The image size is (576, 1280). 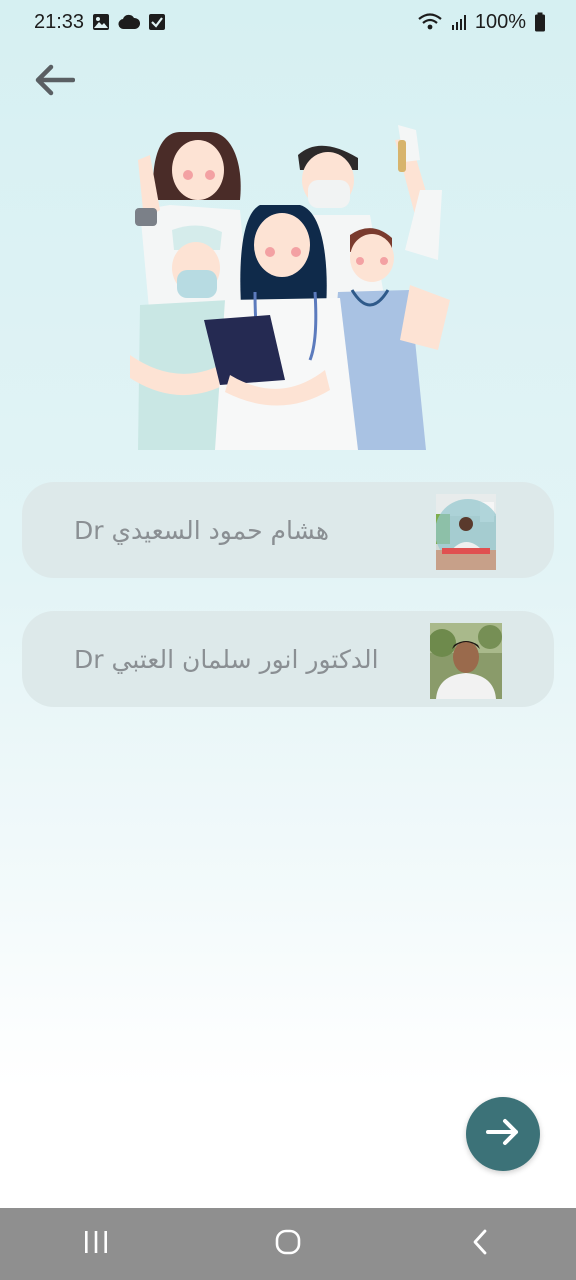 I want to click on doctor-card-2: الدكتور انور سلمان العتبي Dr, so click(x=288, y=659).